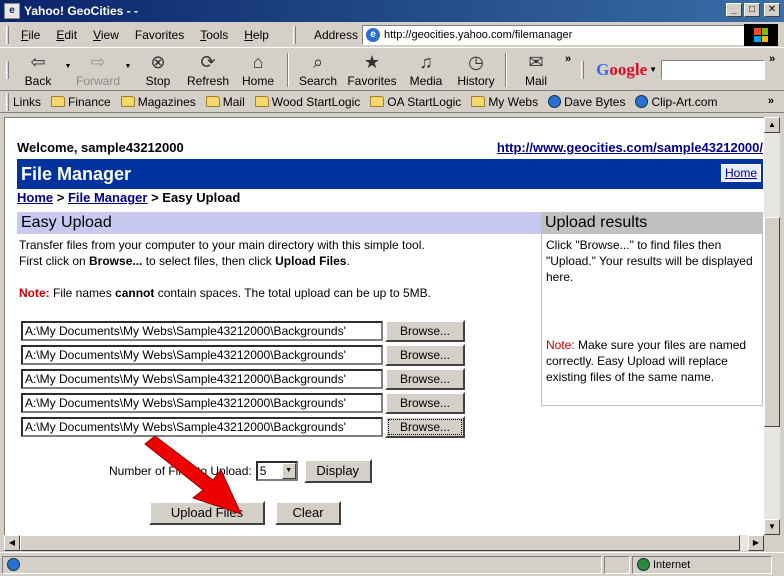 Image resolution: width=784 pixels, height=576 pixels. What do you see at coordinates (276, 471) in the screenshot?
I see `file-count-select: 5 ▼` at bounding box center [276, 471].